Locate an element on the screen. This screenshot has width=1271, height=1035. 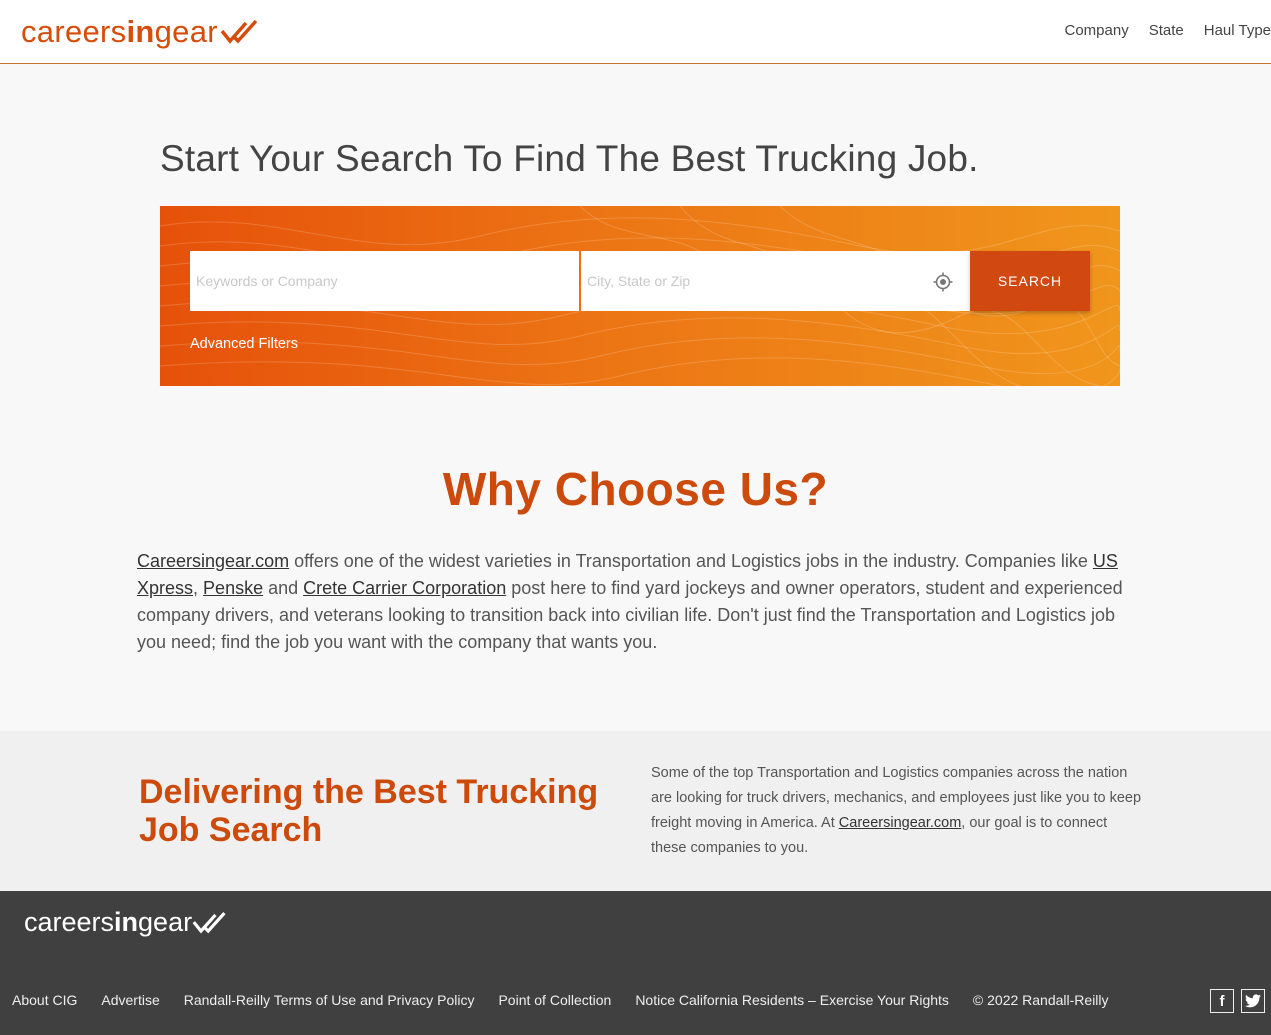
footer-logo: careers in gear is located at coordinates (126, 922).